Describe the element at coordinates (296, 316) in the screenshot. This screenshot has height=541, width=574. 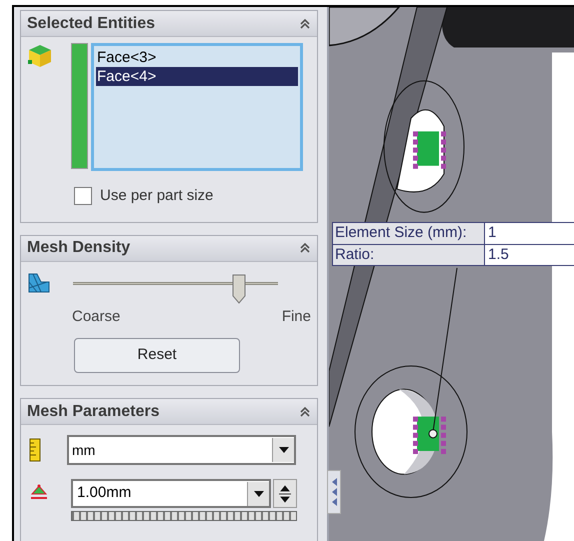
I see `fine-label: Fine` at that location.